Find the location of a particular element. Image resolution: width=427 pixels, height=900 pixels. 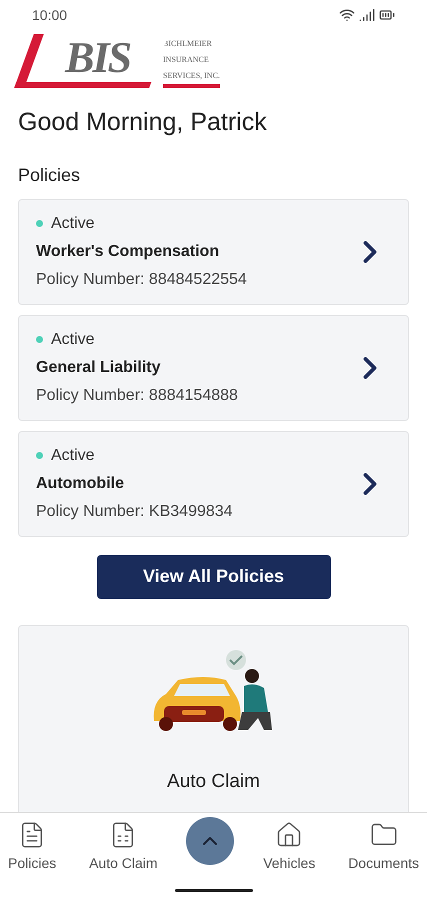

claim-title: Auto Claim is located at coordinates (213, 782).